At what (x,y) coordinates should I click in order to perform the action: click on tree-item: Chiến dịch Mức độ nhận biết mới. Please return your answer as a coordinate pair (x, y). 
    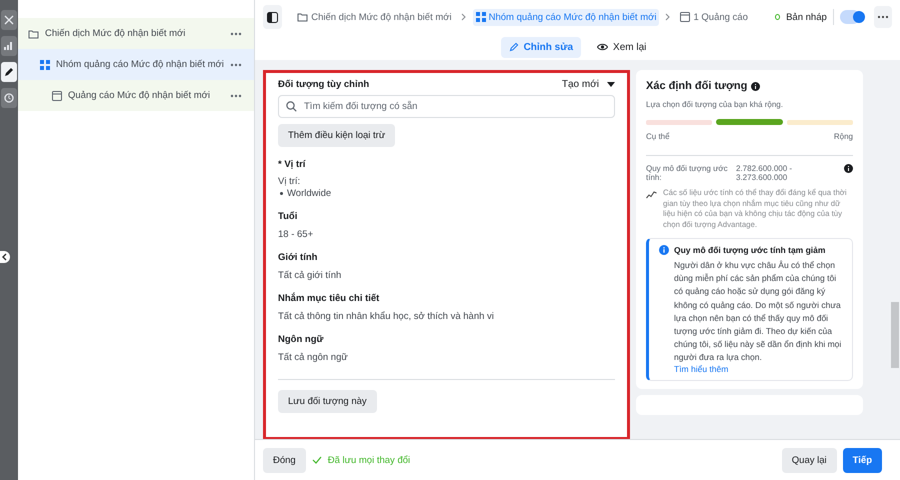
    Looking at the image, I should click on (136, 33).